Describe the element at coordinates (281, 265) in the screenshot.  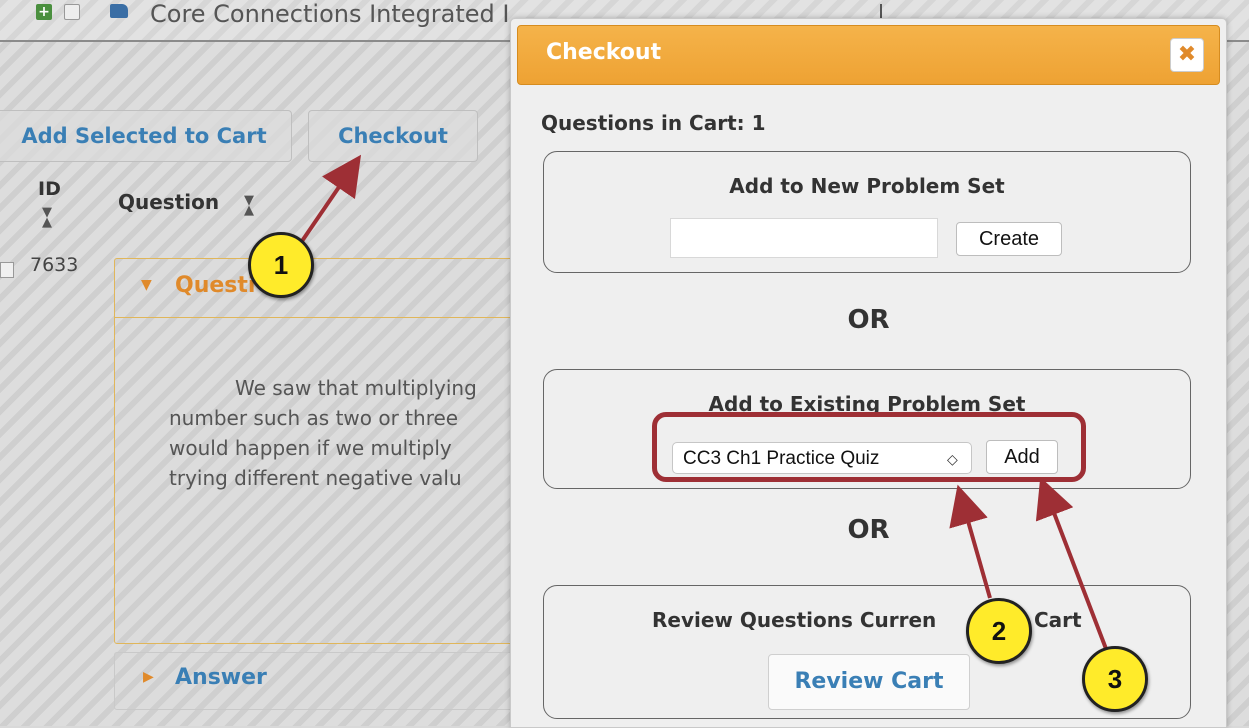
I see `callout-1: 1` at that location.